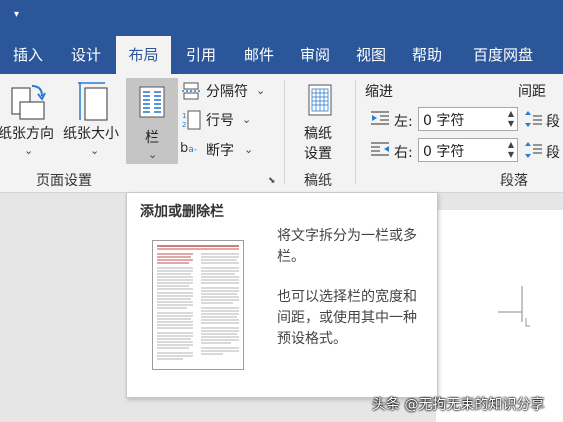  What do you see at coordinates (27, 134) in the screenshot?
I see `orientation-label: 纸张方向` at bounding box center [27, 134].